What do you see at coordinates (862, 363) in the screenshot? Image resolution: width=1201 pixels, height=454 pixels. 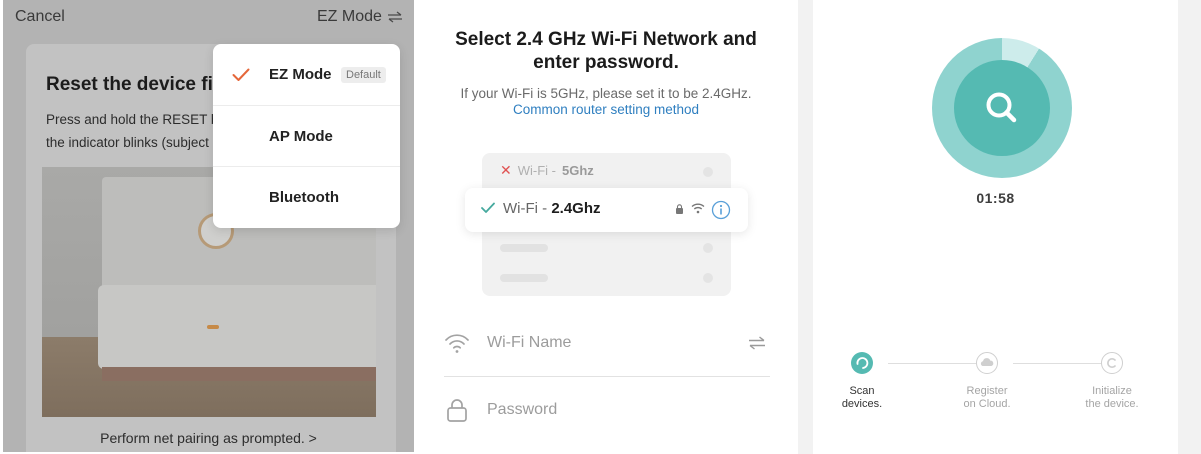 I see `spinner-icon` at bounding box center [862, 363].